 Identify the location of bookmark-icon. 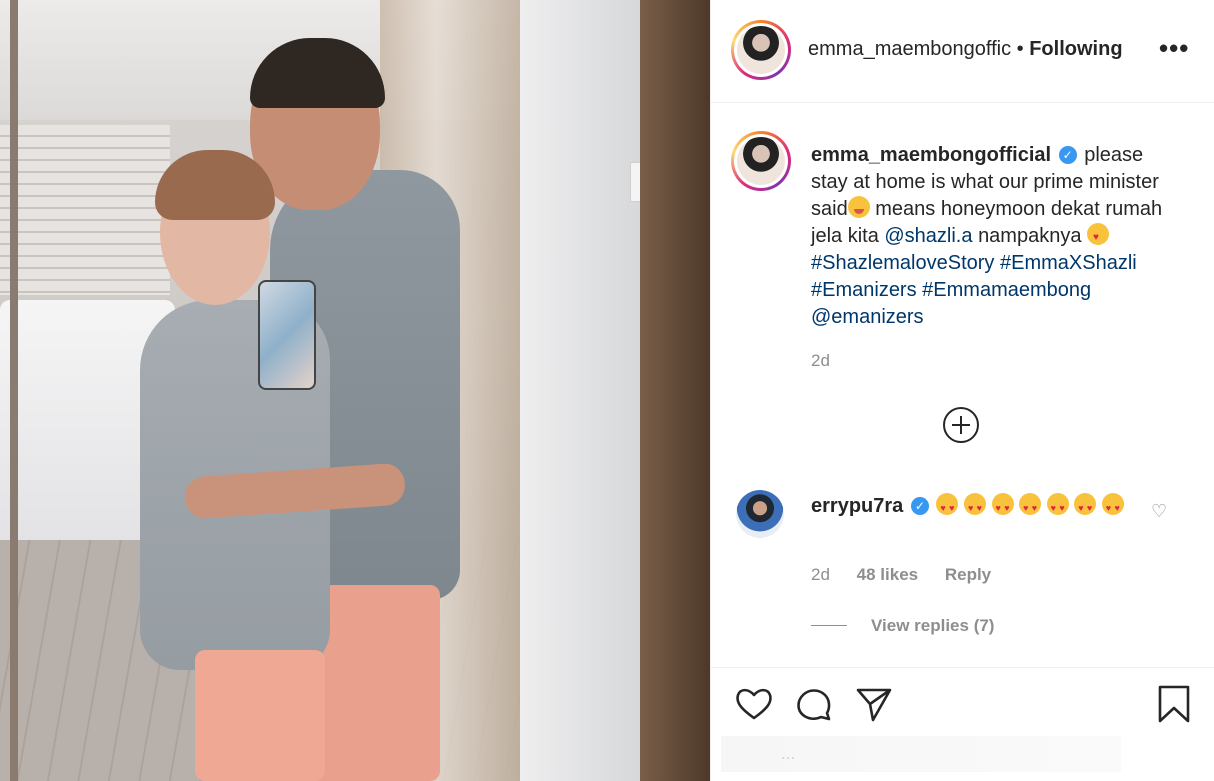
(1174, 704).